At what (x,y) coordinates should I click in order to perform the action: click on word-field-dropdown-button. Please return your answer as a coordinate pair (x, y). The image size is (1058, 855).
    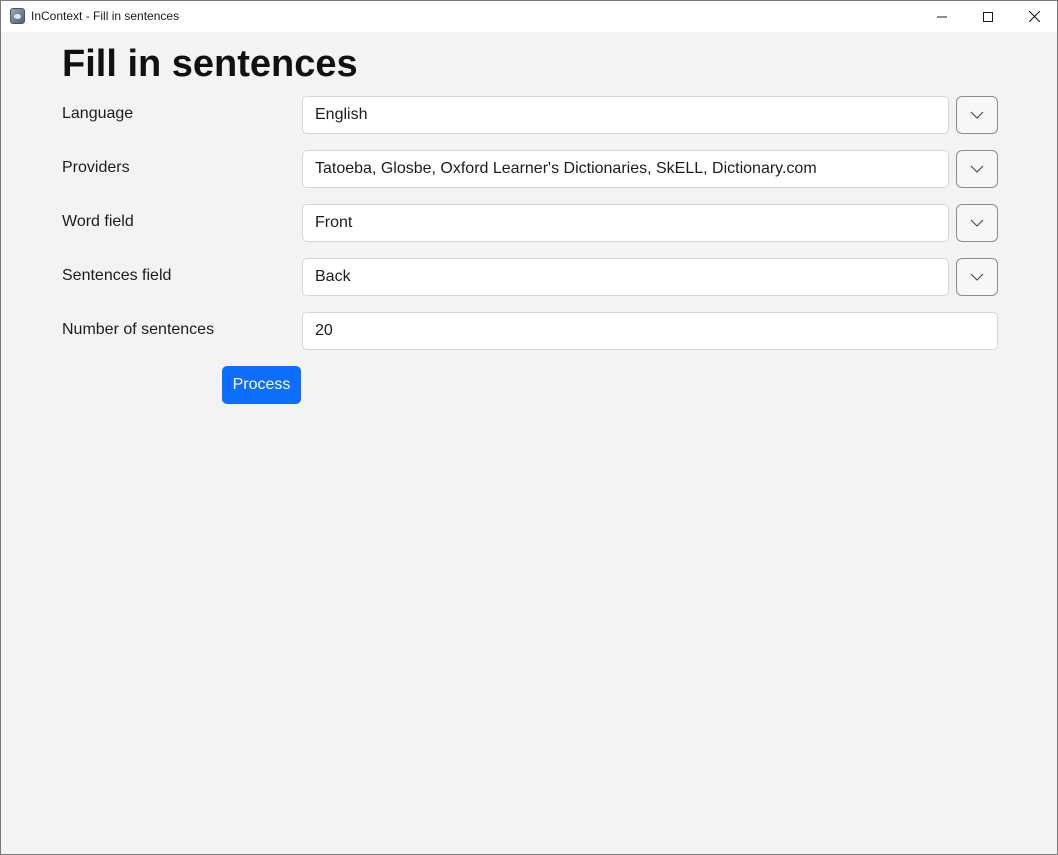
    Looking at the image, I should click on (977, 223).